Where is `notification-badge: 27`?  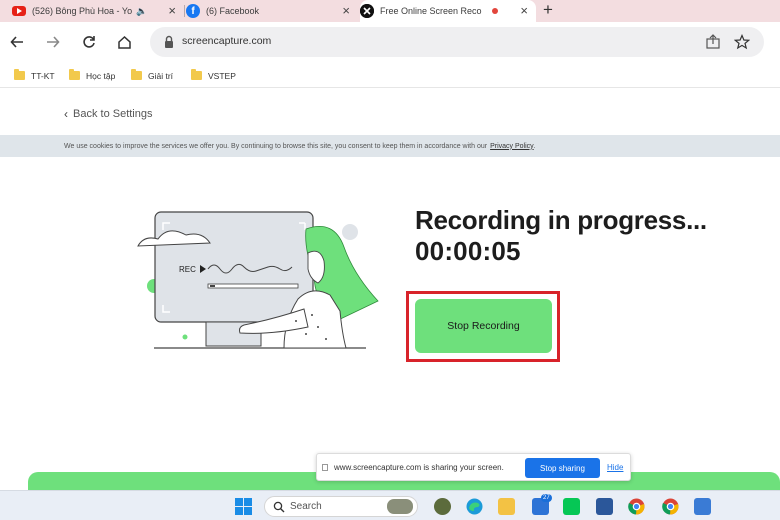
notification-badge: 27 is located at coordinates (546, 498).